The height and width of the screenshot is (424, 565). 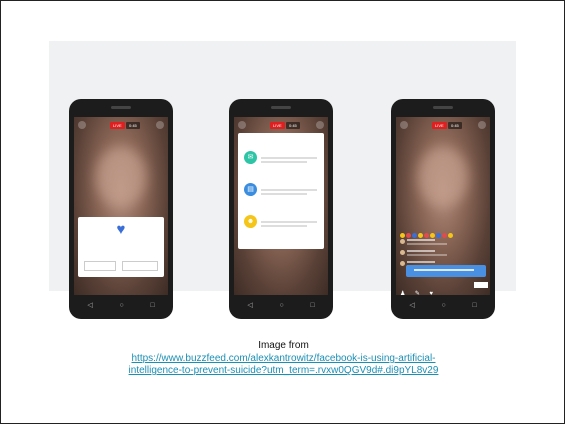 I want to click on option-contact-helpline: ✉, so click(x=282, y=161).